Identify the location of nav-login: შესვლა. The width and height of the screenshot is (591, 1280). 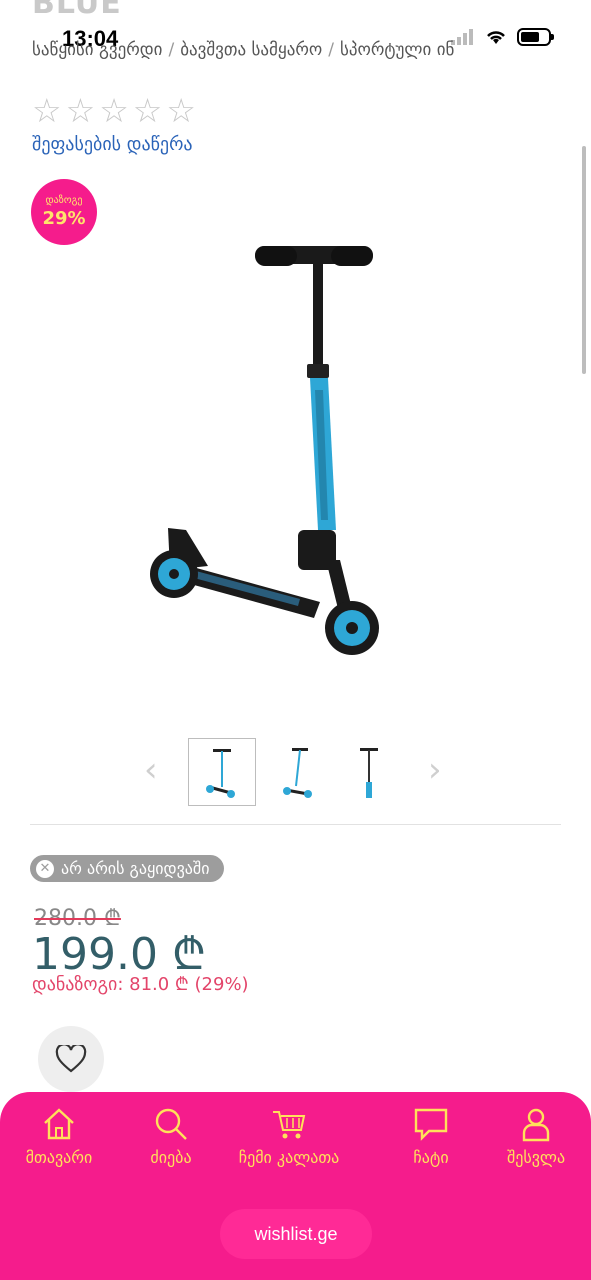
(536, 1136).